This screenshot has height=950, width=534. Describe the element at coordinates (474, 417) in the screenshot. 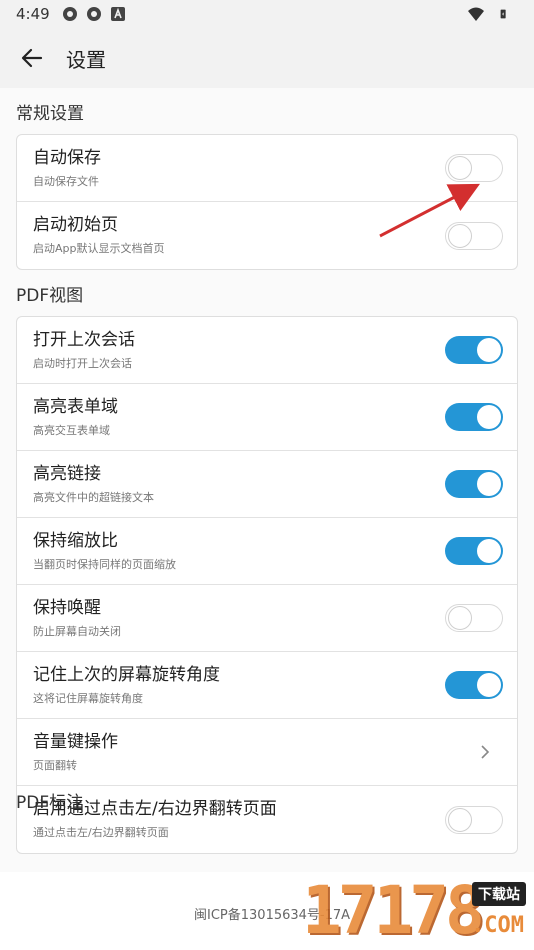

I see `highlight-form-fields-toggle` at that location.